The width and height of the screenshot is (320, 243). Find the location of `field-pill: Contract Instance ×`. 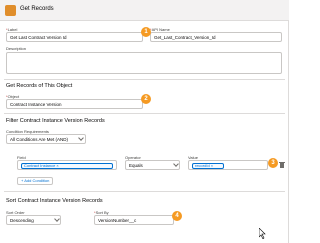

field-pill: Contract Instance × is located at coordinates (67, 166).